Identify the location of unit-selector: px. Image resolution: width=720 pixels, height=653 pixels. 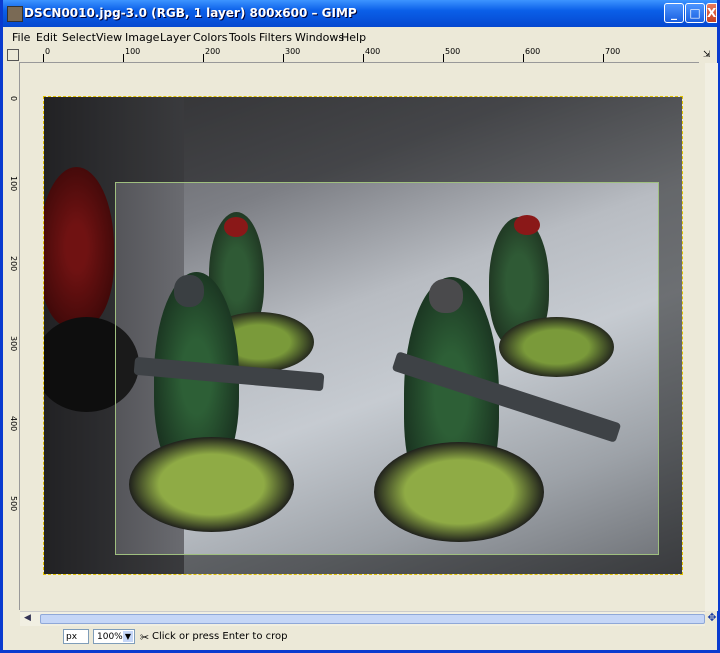
(76, 636).